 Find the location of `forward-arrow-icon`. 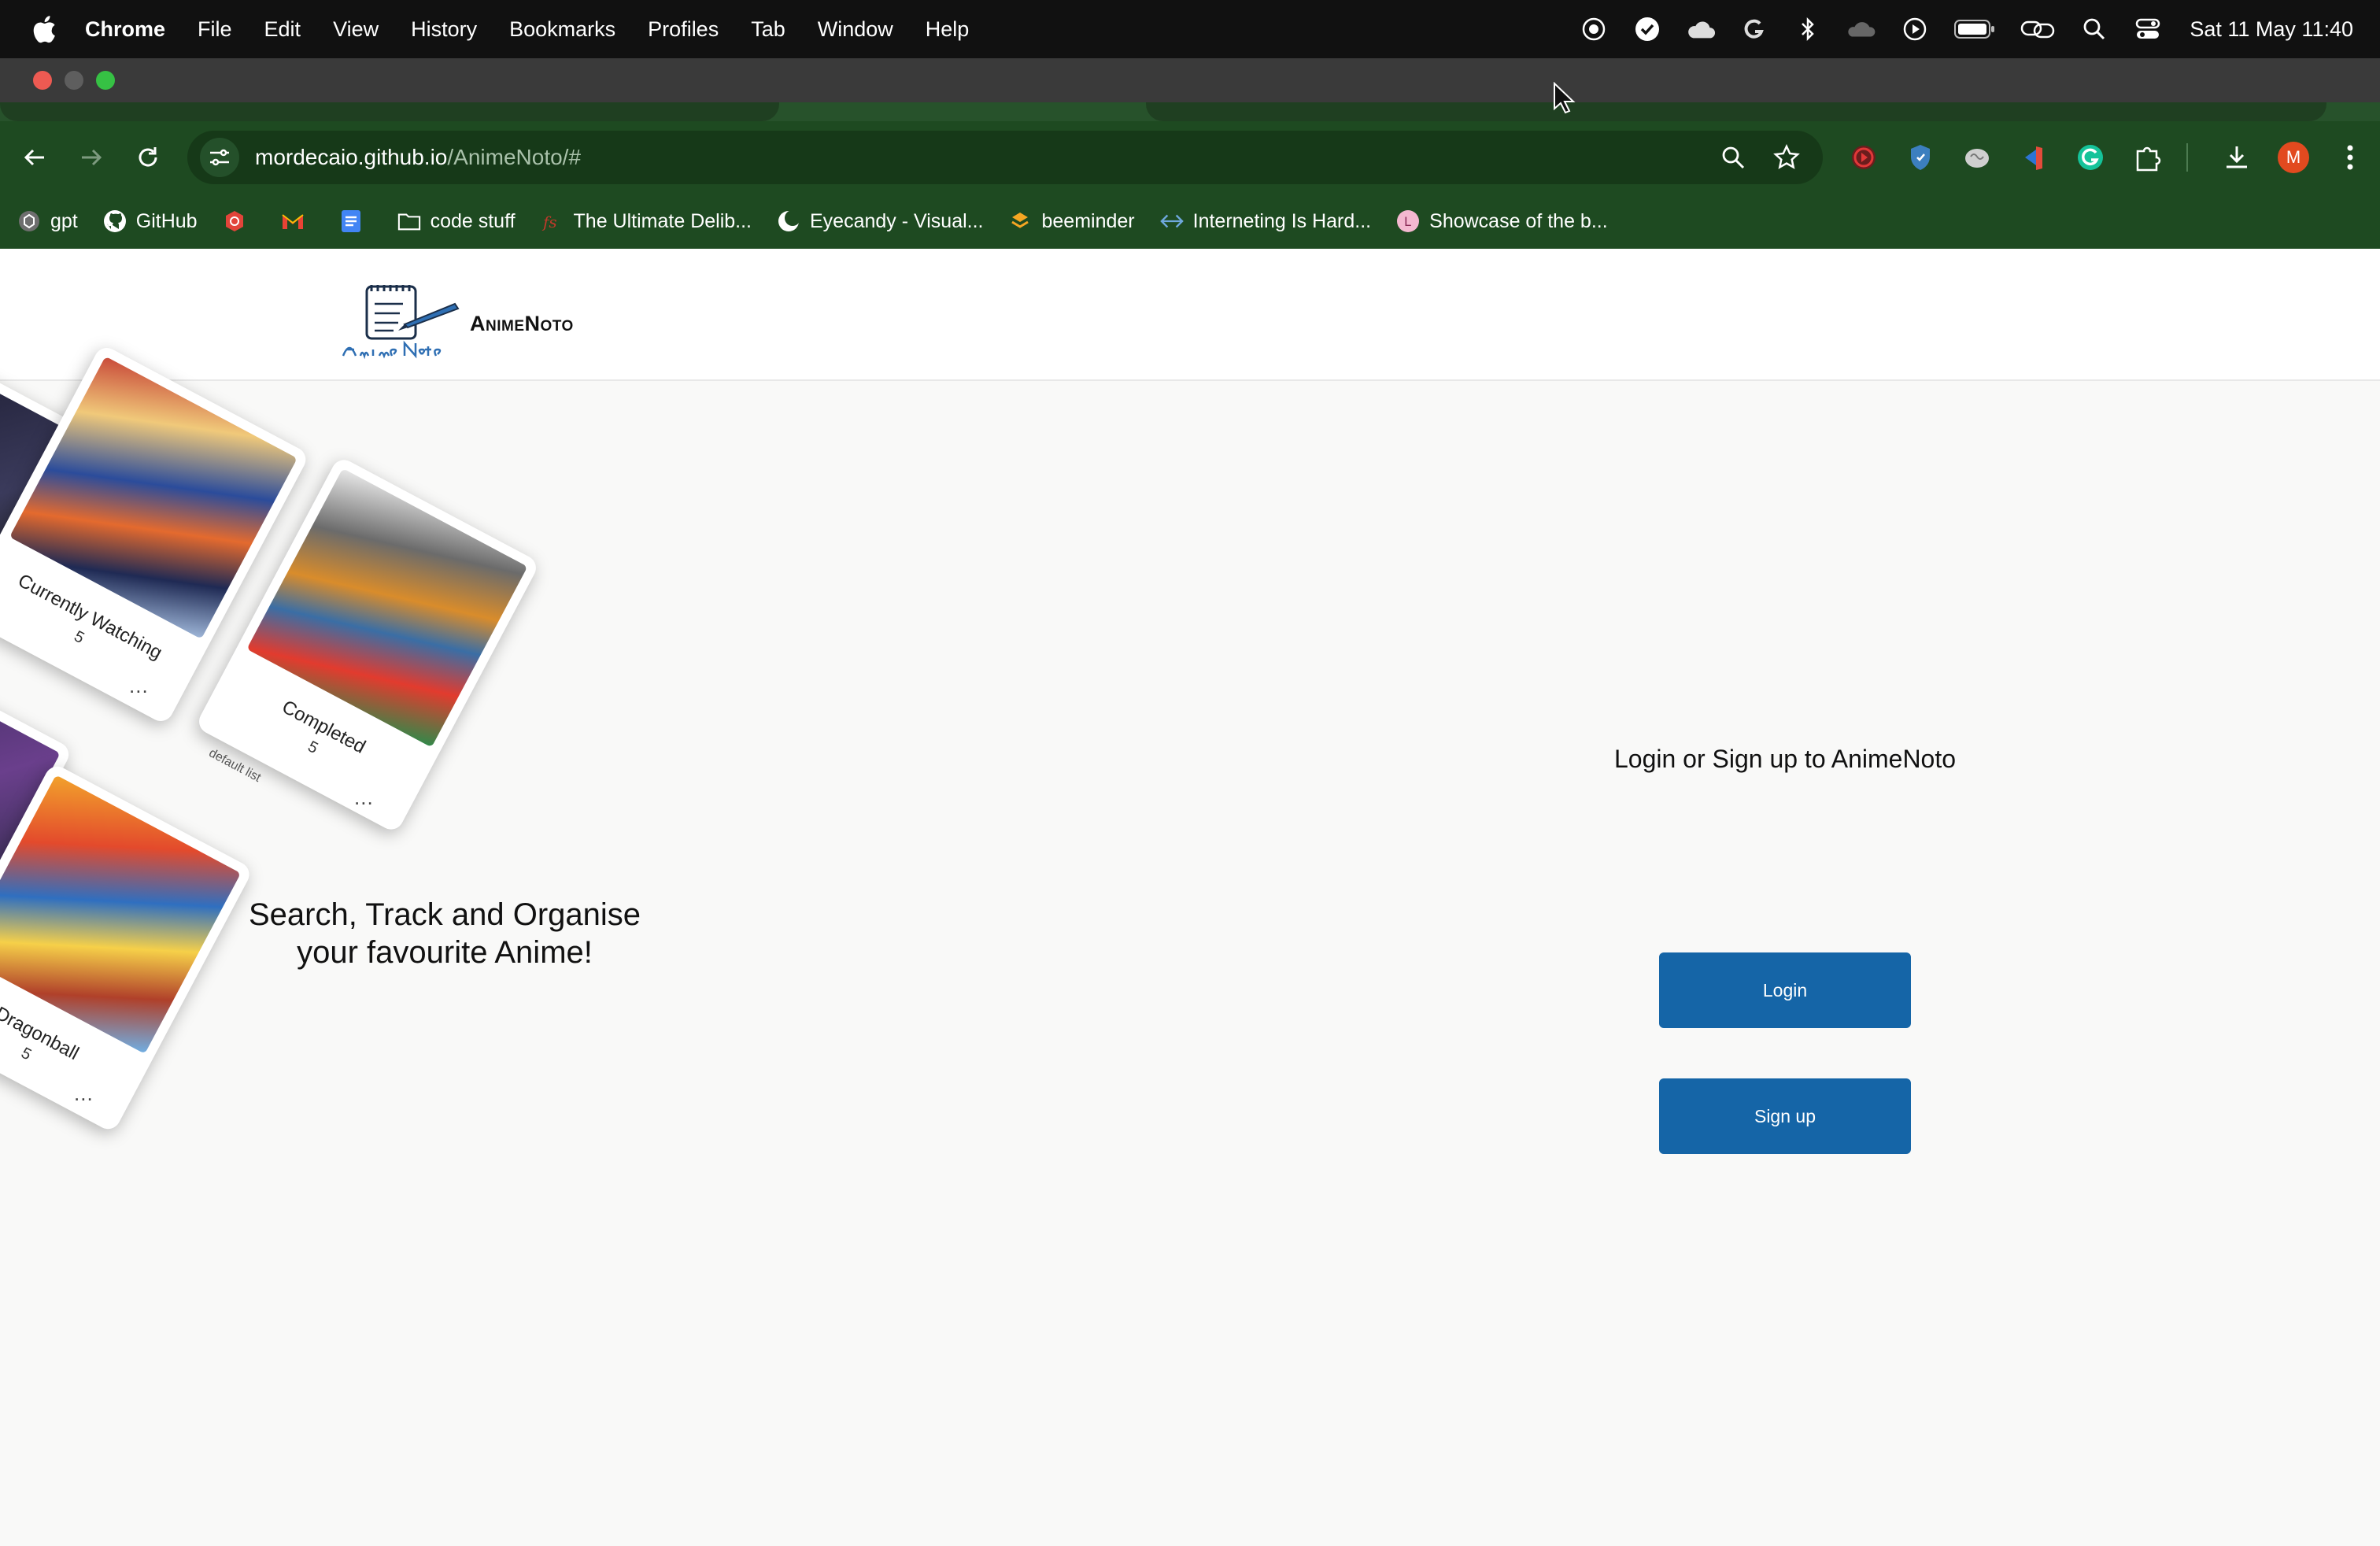

forward-arrow-icon is located at coordinates (92, 157).